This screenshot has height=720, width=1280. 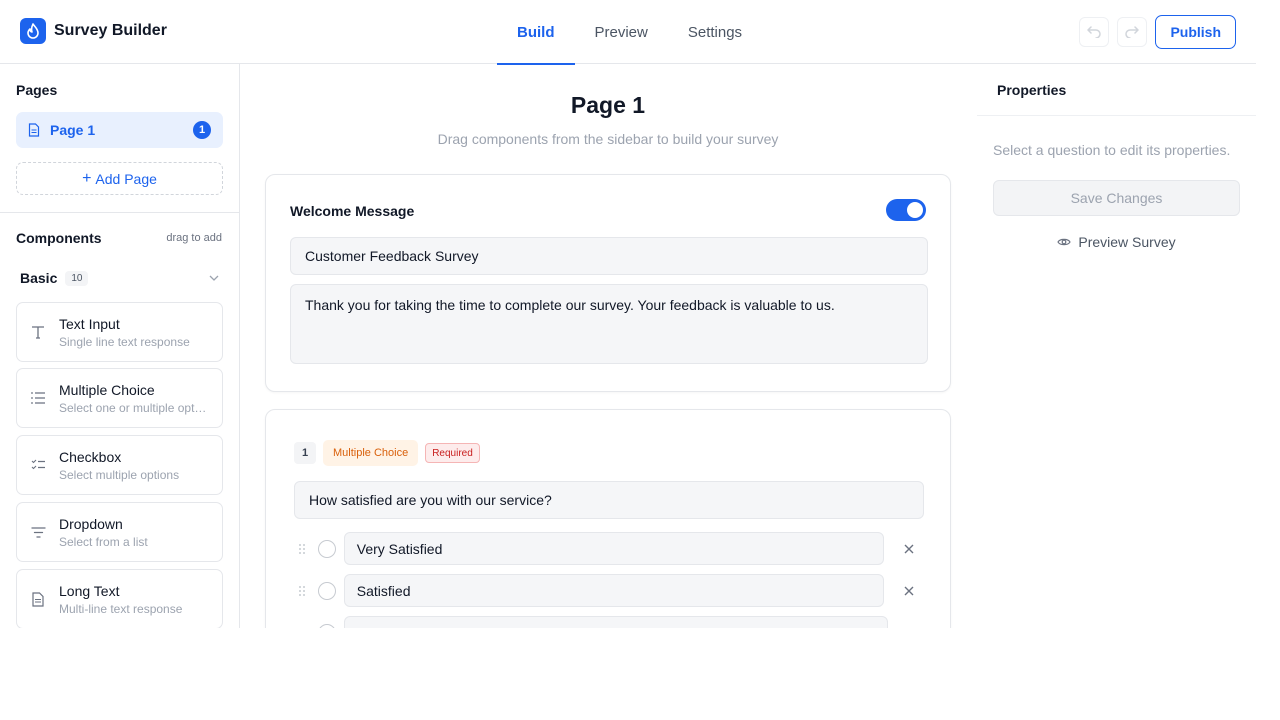 I want to click on component-name: Multiple Choice, so click(x=107, y=389).